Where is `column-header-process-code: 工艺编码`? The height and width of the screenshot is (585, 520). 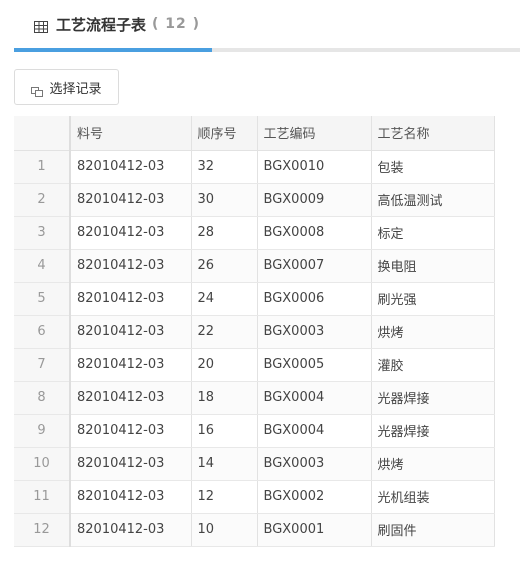 column-header-process-code: 工艺编码 is located at coordinates (314, 133).